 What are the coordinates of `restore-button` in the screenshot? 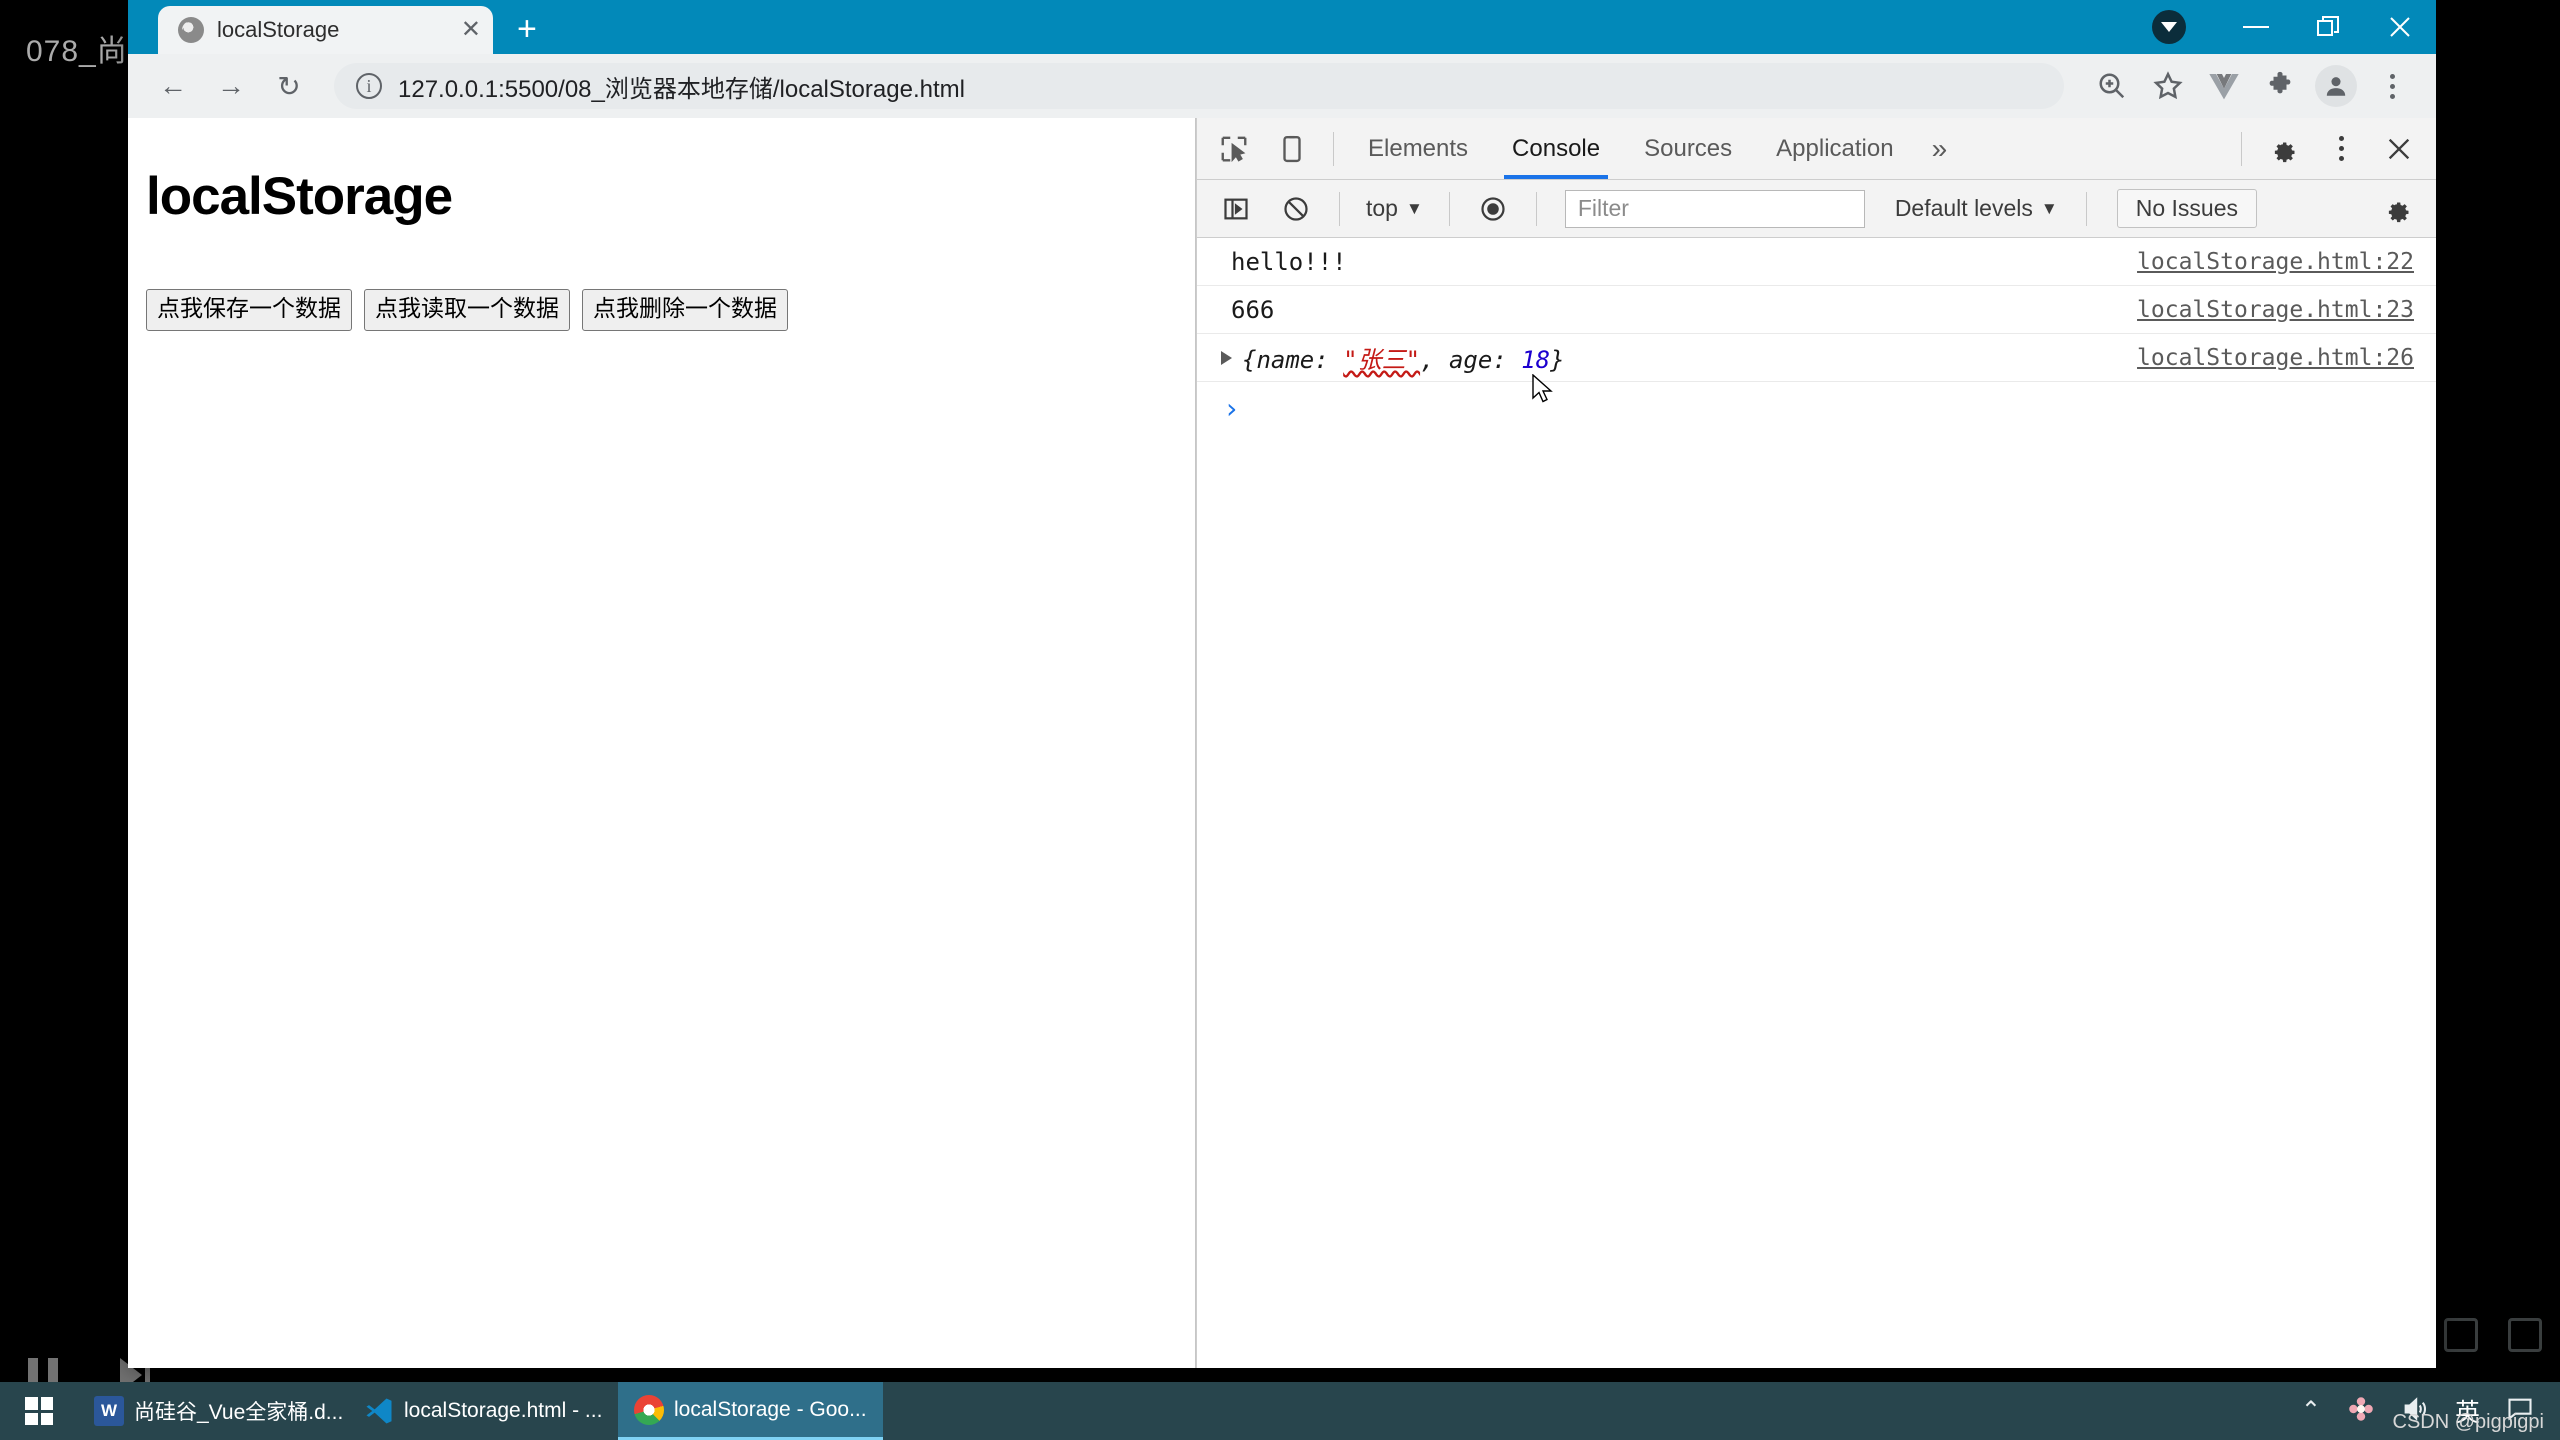 It's located at (2328, 27).